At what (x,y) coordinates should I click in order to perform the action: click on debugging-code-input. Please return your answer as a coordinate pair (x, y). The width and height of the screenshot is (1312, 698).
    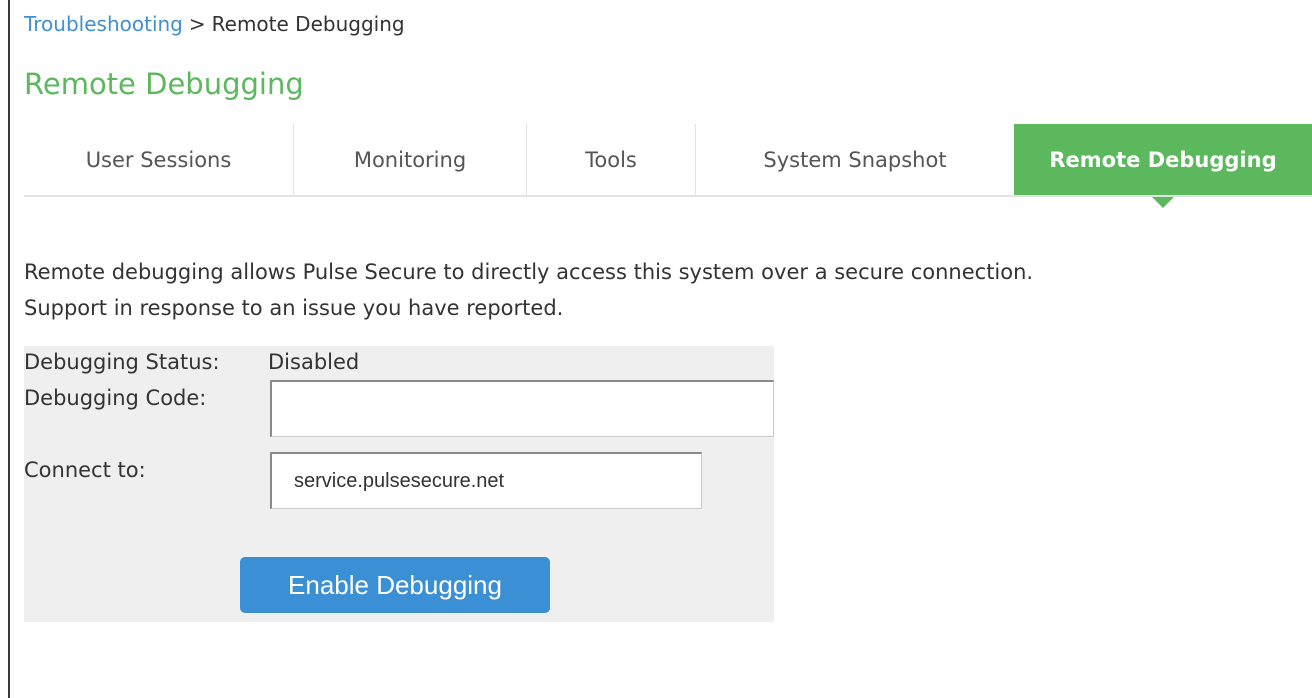
    Looking at the image, I should click on (522, 408).